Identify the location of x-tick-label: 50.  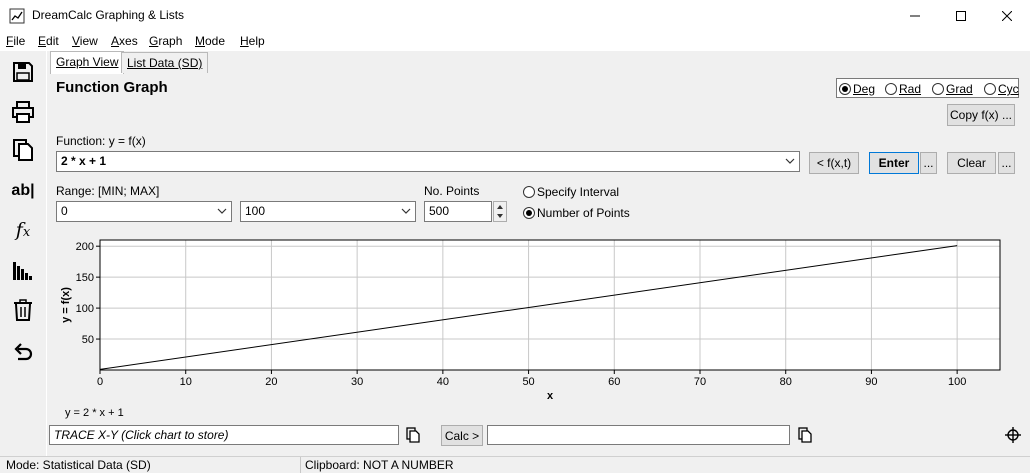
(528, 382).